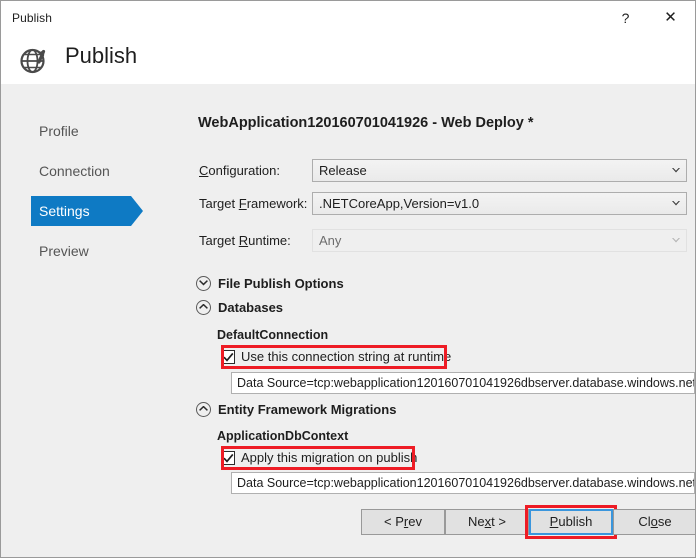  Describe the element at coordinates (346, 356) in the screenshot. I see `use-connection-string-label: Use this connection string at runtime` at that location.